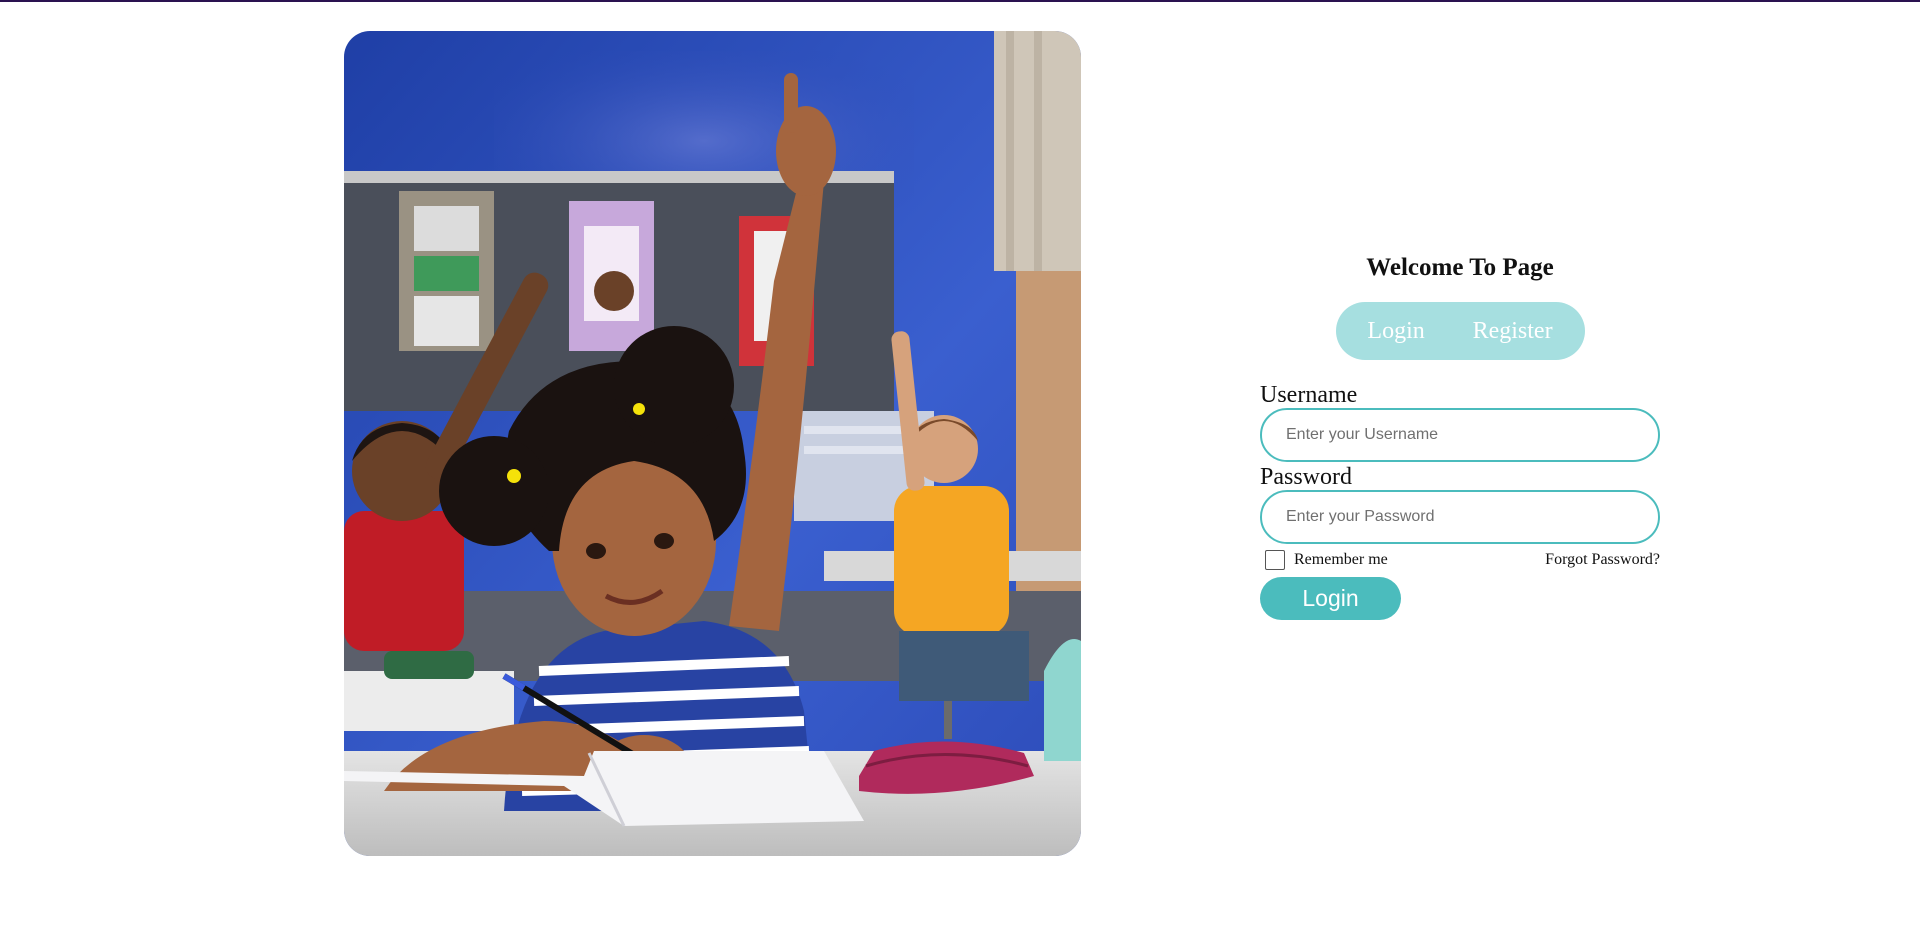 This screenshot has height=927, width=1920. I want to click on username-input, so click(1460, 435).